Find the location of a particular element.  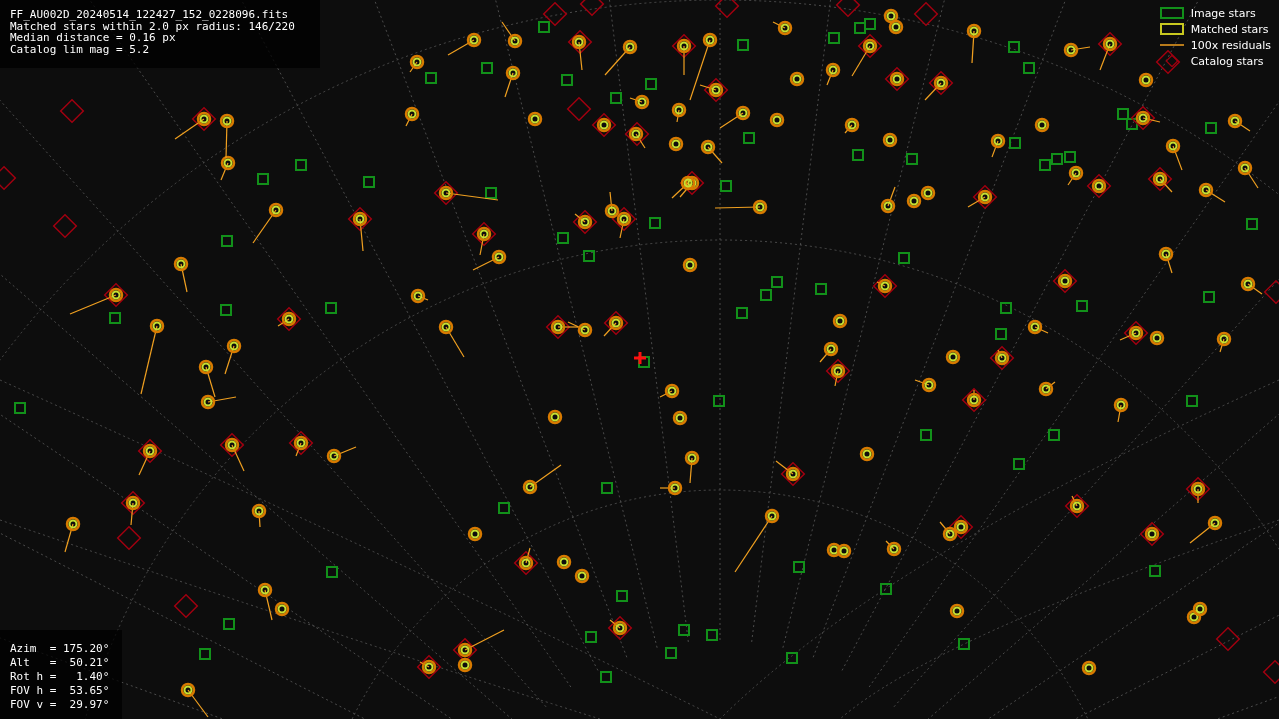

info-text: Catalog lim mag = 5.2 is located at coordinates (80, 49).